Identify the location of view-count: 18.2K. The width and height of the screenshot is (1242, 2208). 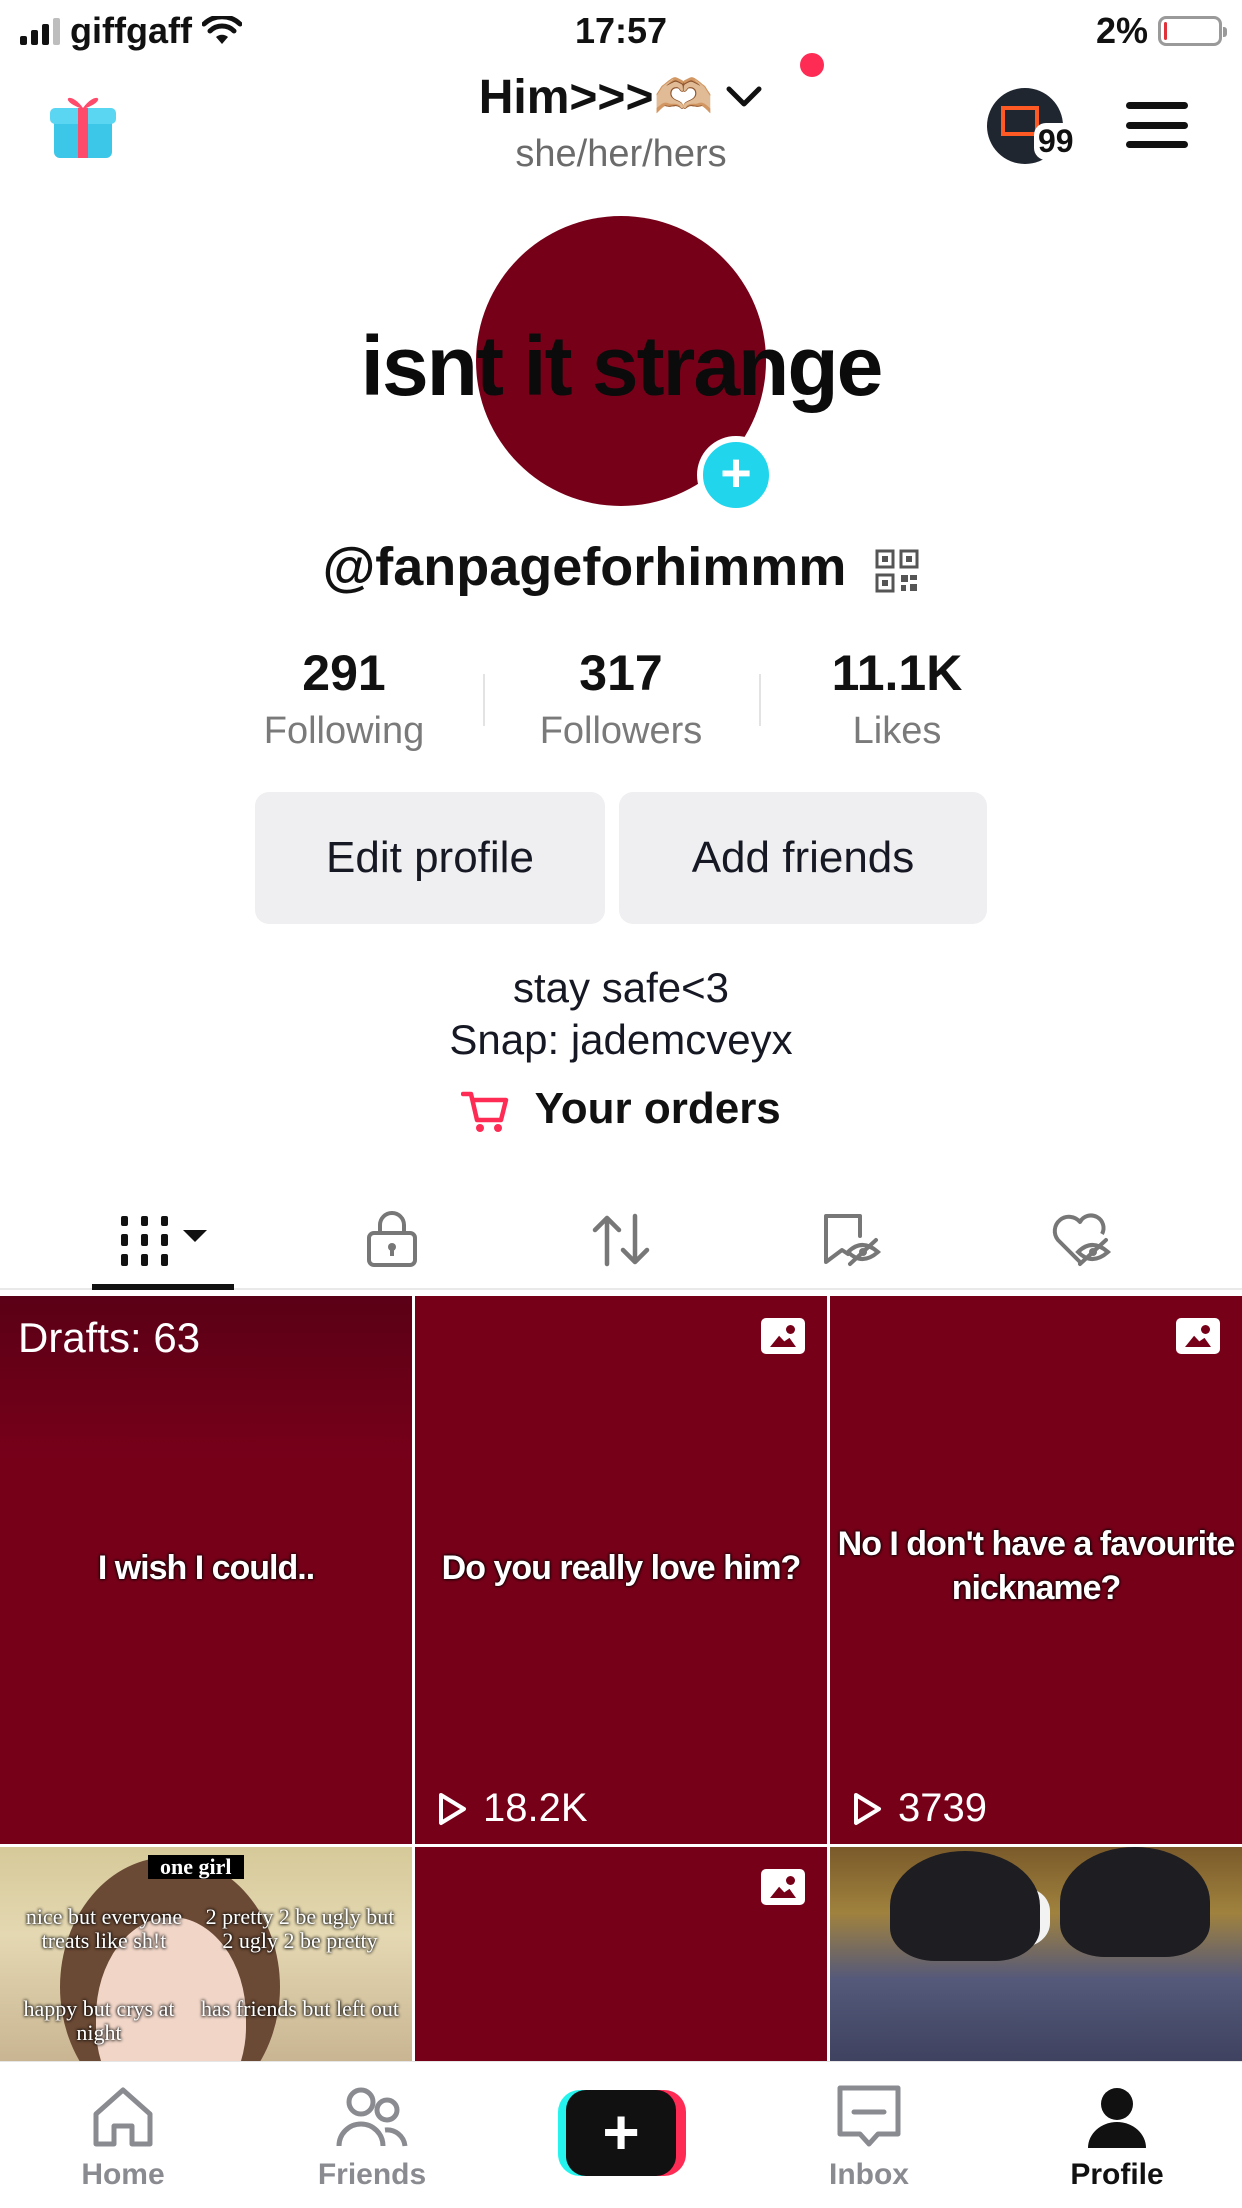
(512, 1808).